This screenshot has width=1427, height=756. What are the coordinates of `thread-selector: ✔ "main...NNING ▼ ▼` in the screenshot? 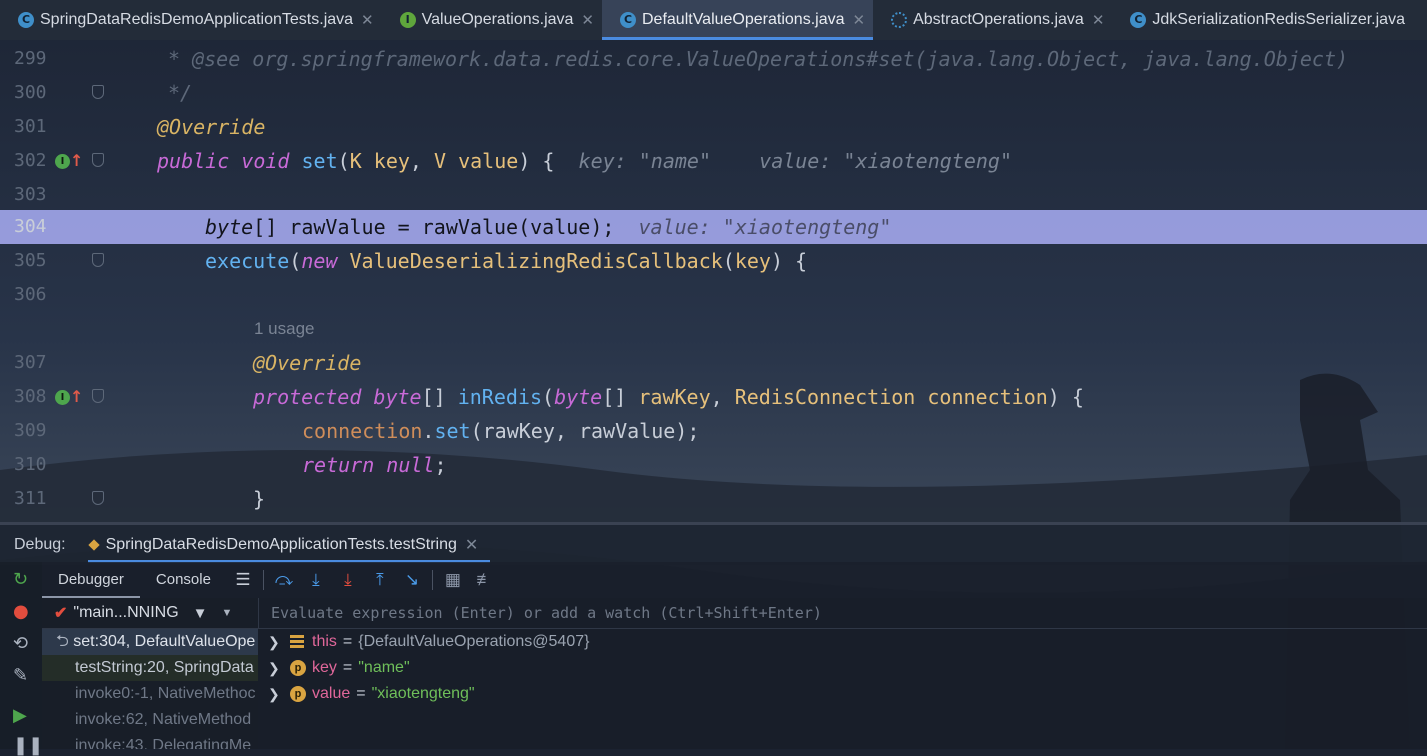 It's located at (150, 613).